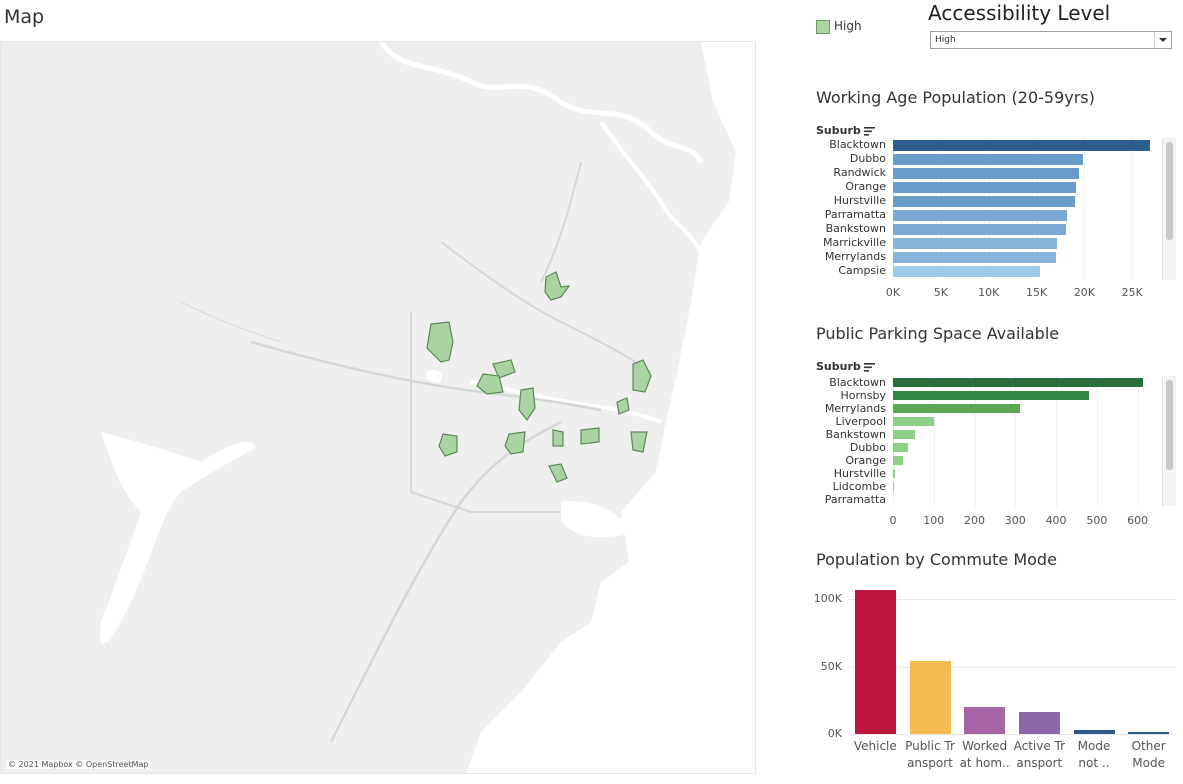  What do you see at coordinates (955, 97) in the screenshot?
I see `working-age-title: Working Age Population (20-59yrs)` at bounding box center [955, 97].